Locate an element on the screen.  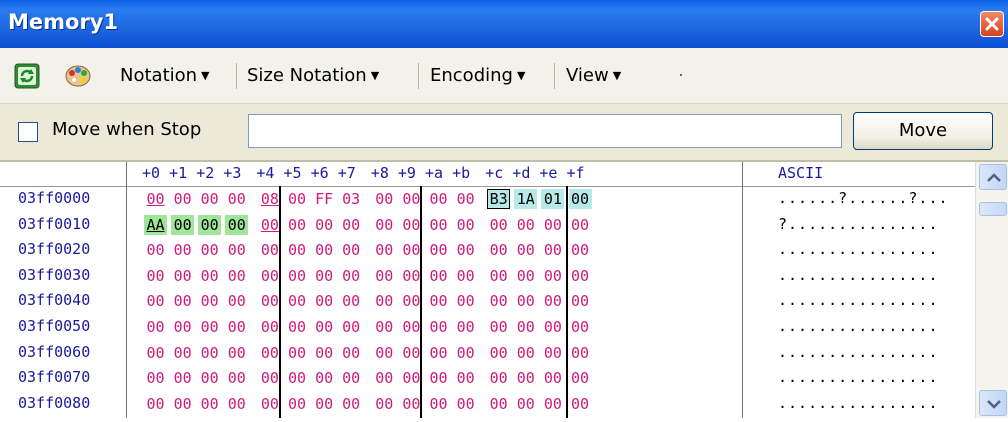
scroll-down-button is located at coordinates (993, 403).